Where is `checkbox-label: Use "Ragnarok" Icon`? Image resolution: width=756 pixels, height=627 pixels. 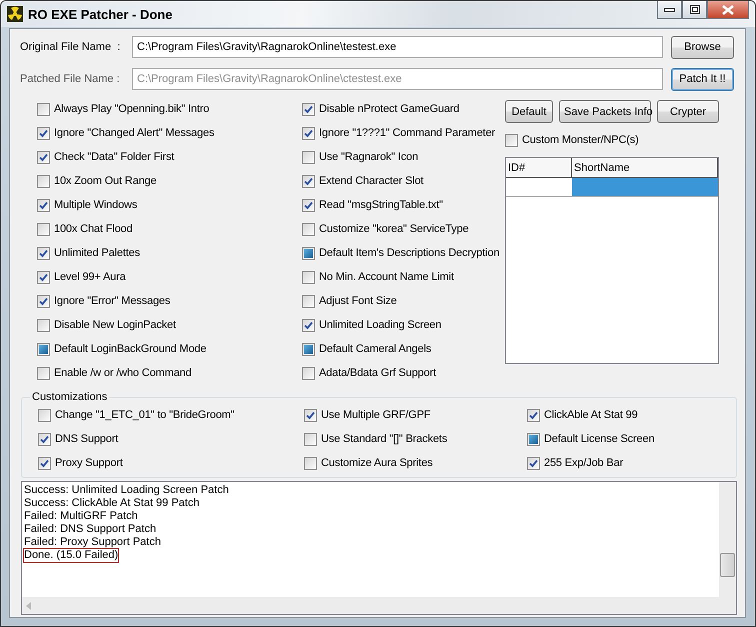 checkbox-label: Use "Ragnarok" Icon is located at coordinates (368, 157).